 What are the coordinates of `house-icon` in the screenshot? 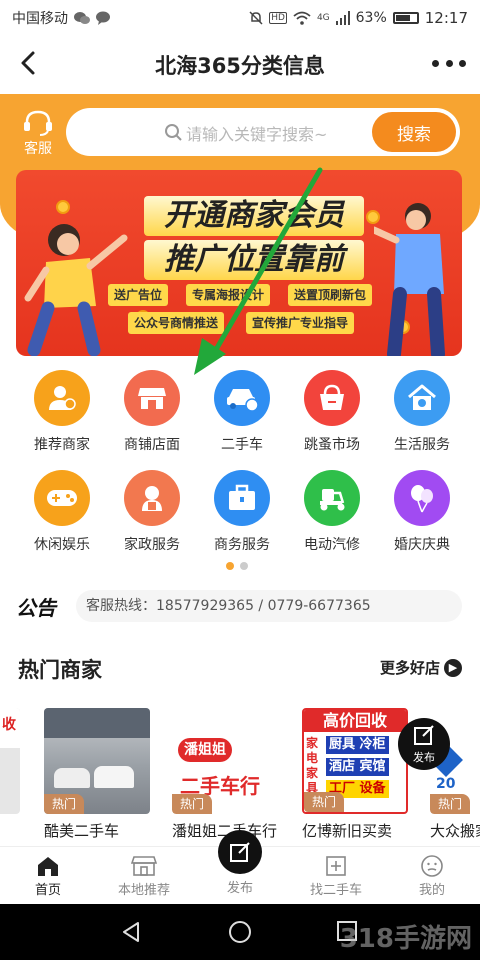 It's located at (422, 398).